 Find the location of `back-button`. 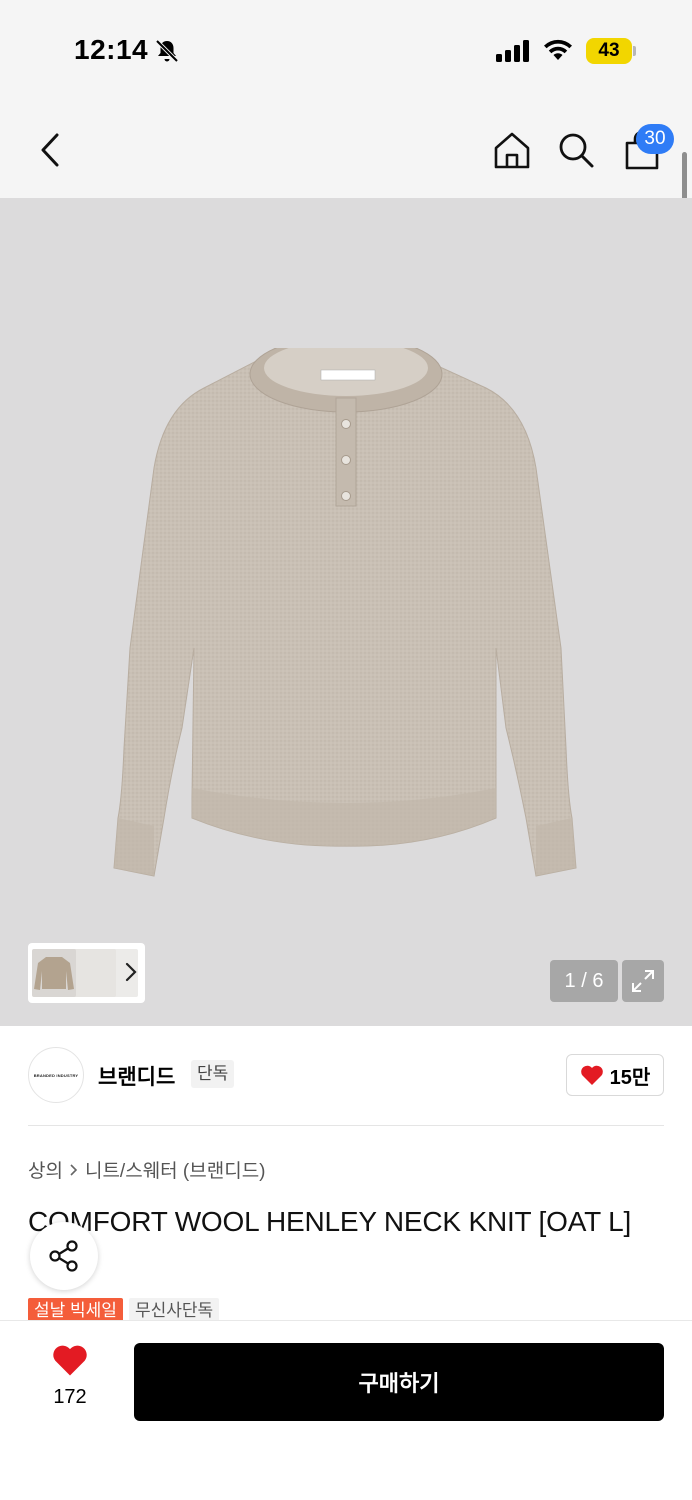

back-button is located at coordinates (50, 150).